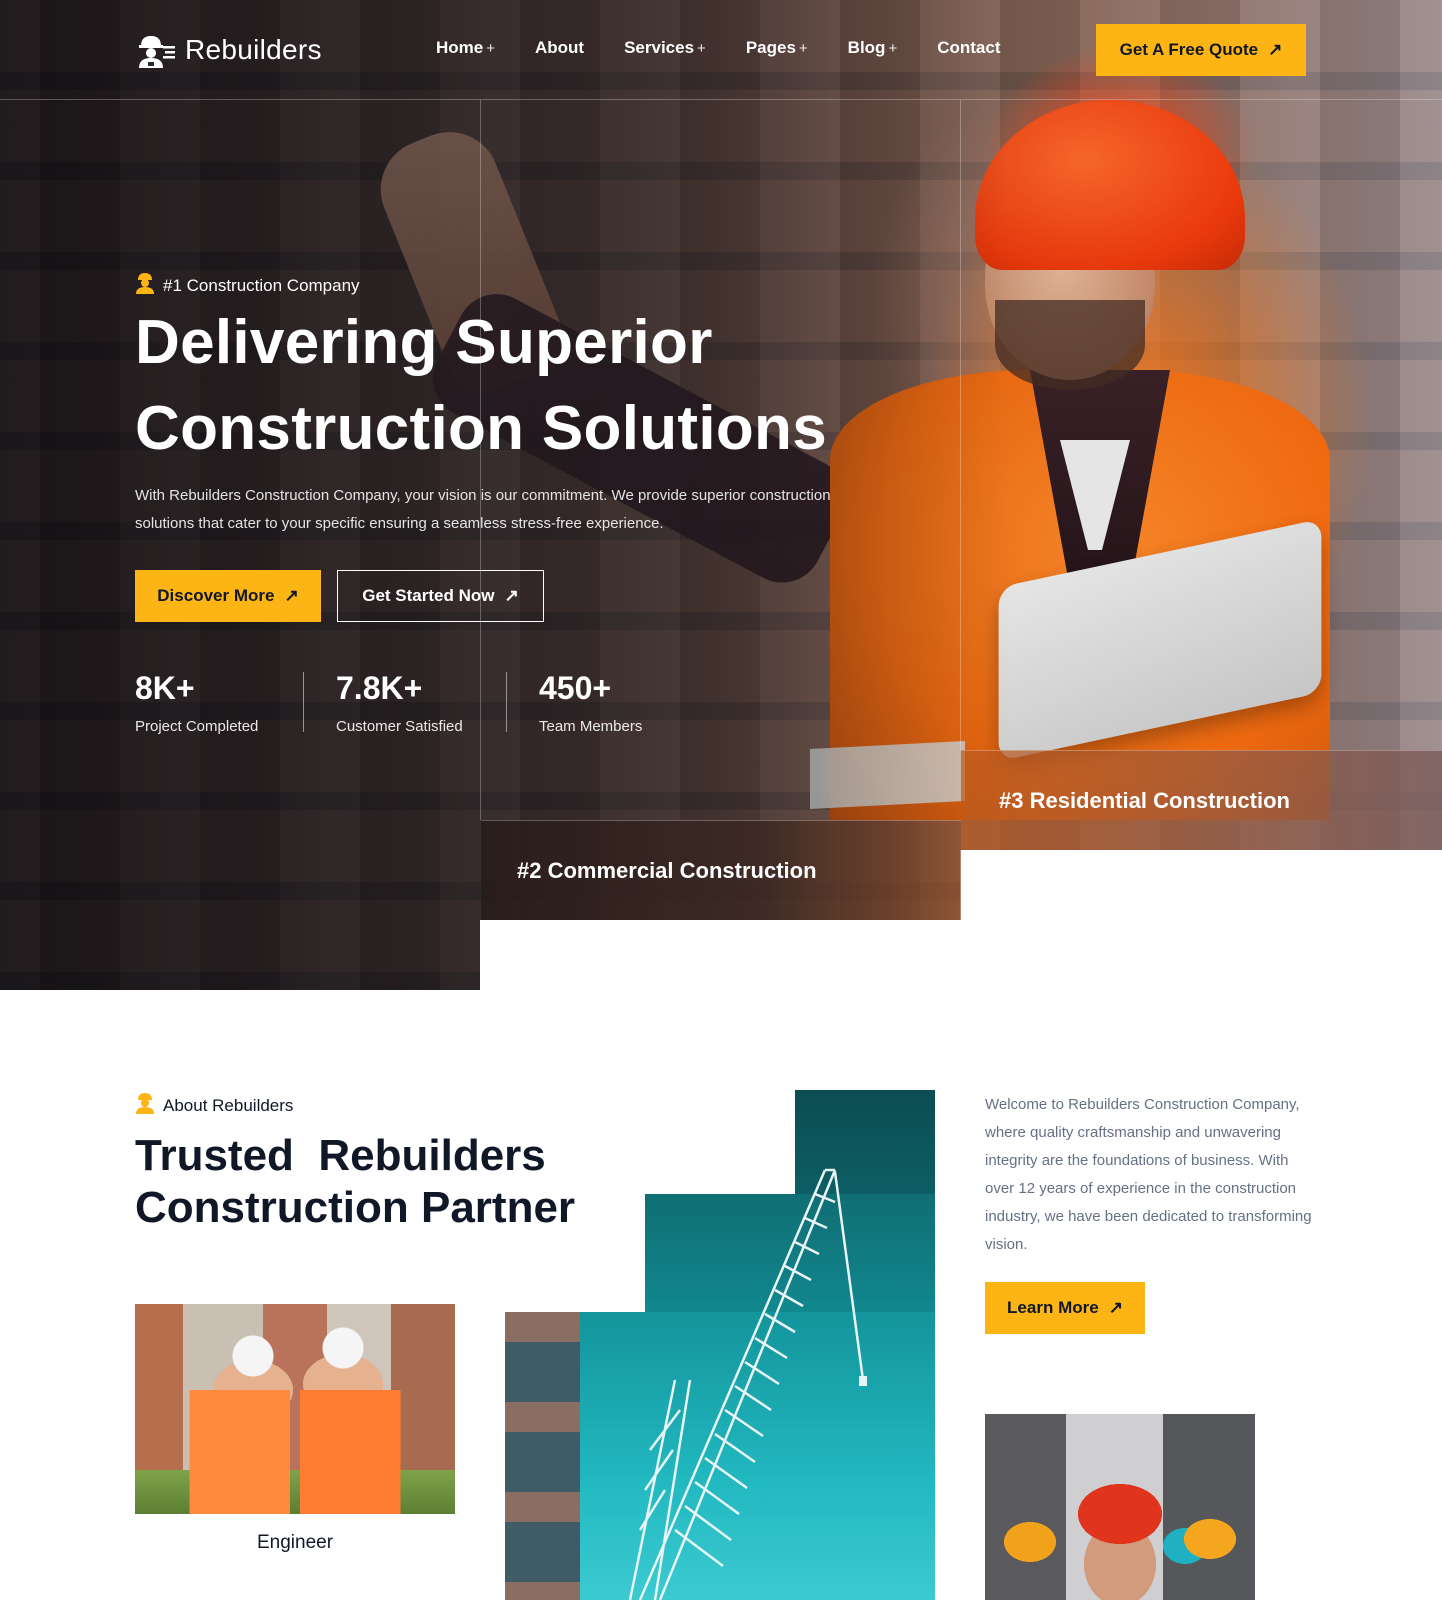 The width and height of the screenshot is (1442, 1600). What do you see at coordinates (399, 726) in the screenshot?
I see `stat-label: Customer Satisfied` at bounding box center [399, 726].